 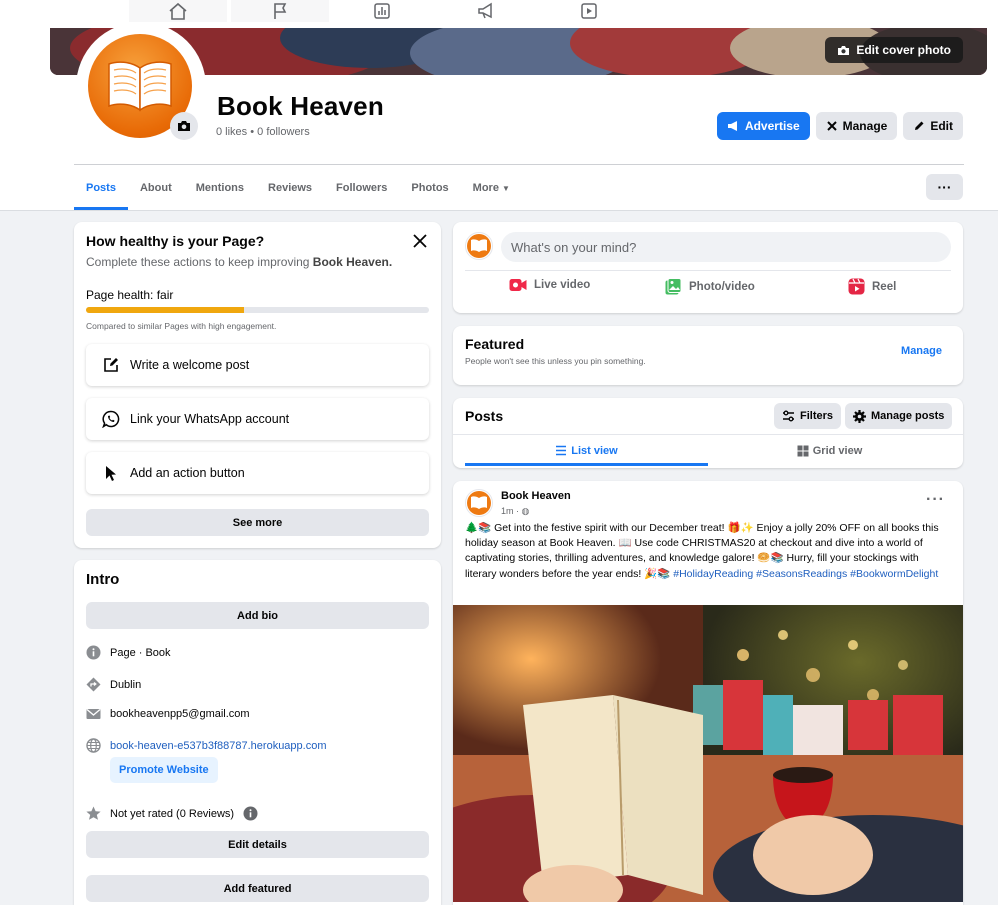 I want to click on camera-icon, so click(x=184, y=126).